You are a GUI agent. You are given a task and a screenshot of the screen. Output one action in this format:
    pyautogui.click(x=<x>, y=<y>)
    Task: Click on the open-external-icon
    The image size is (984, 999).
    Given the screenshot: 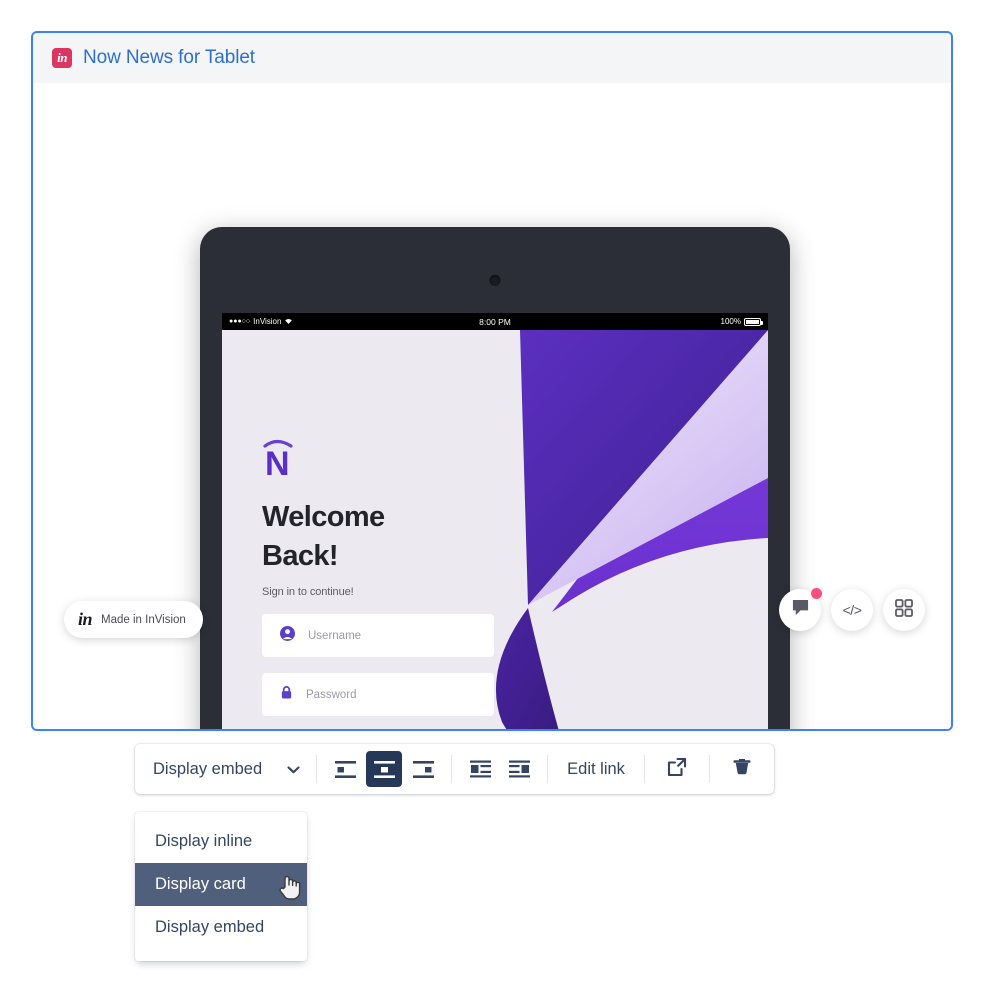 What is the action you would take?
    pyautogui.click(x=677, y=769)
    